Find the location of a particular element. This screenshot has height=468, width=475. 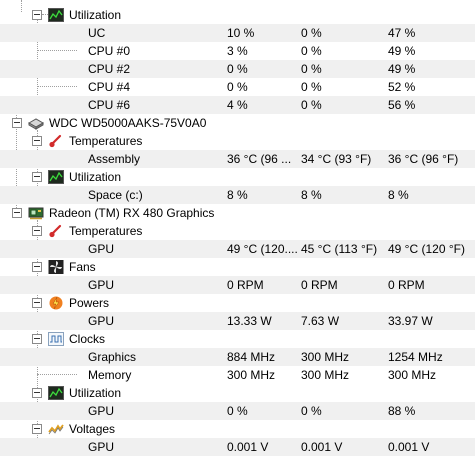

sensor-label: Space (c:) is located at coordinates (115, 195).